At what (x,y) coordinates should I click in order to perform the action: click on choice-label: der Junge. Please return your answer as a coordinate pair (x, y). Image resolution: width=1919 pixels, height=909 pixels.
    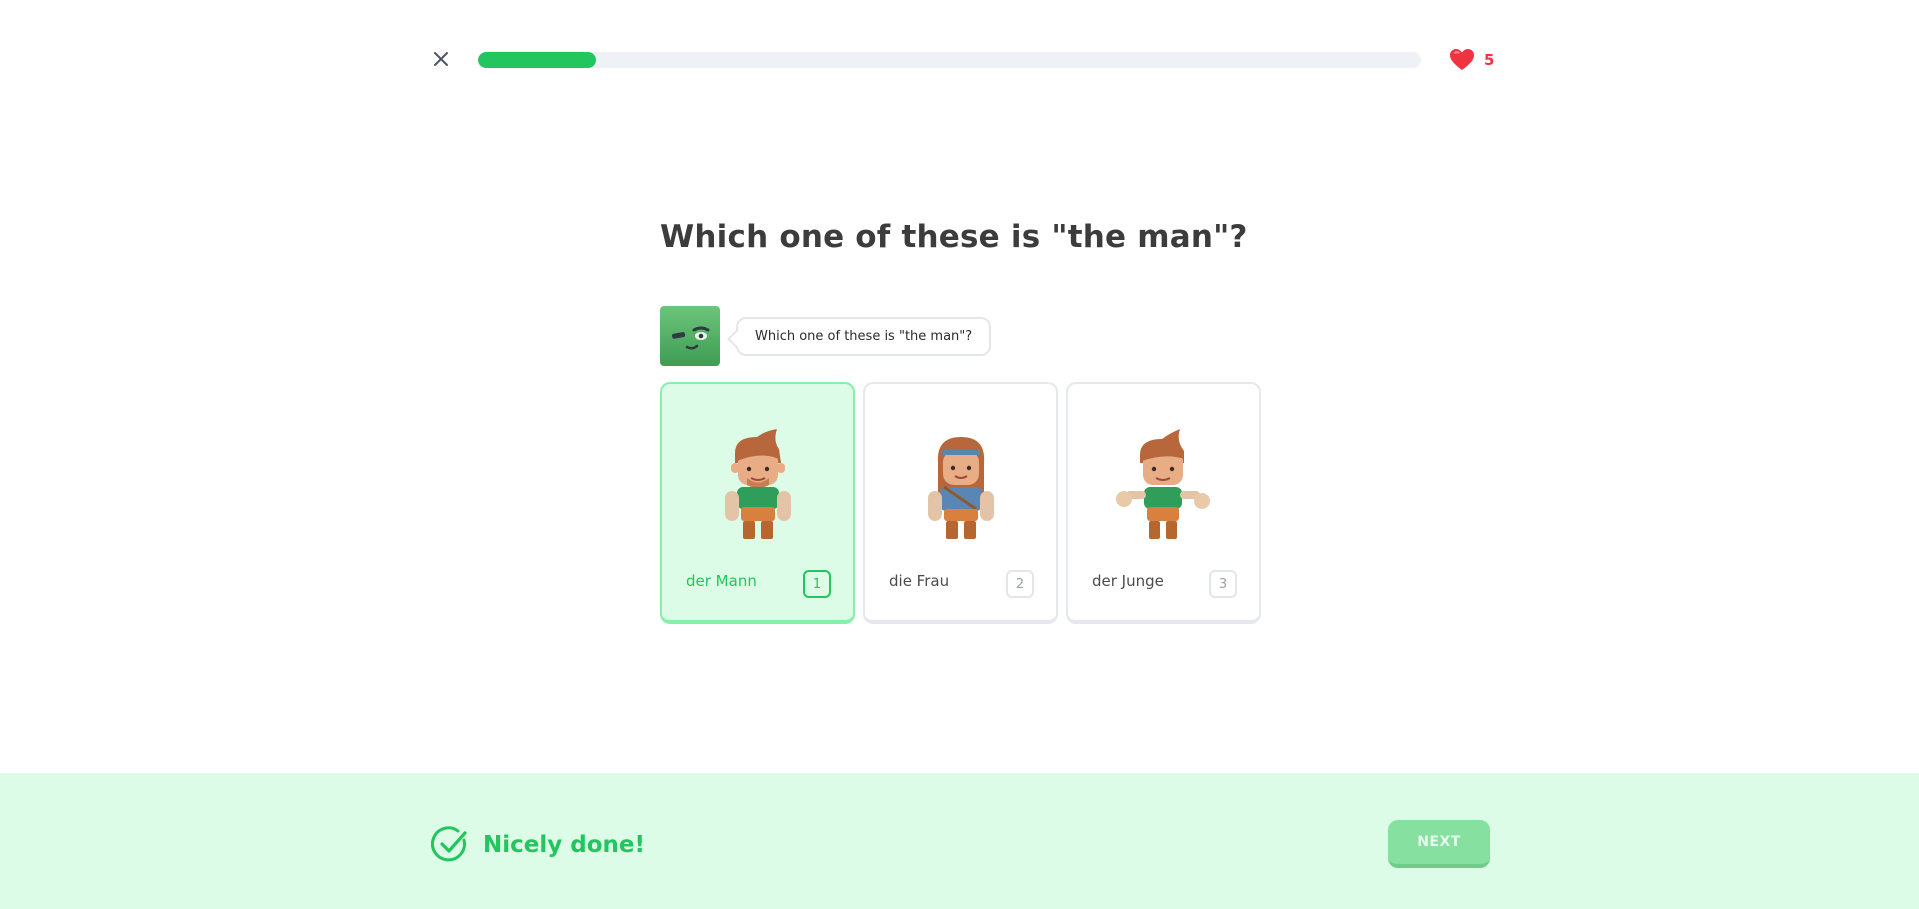
    Looking at the image, I should click on (1128, 581).